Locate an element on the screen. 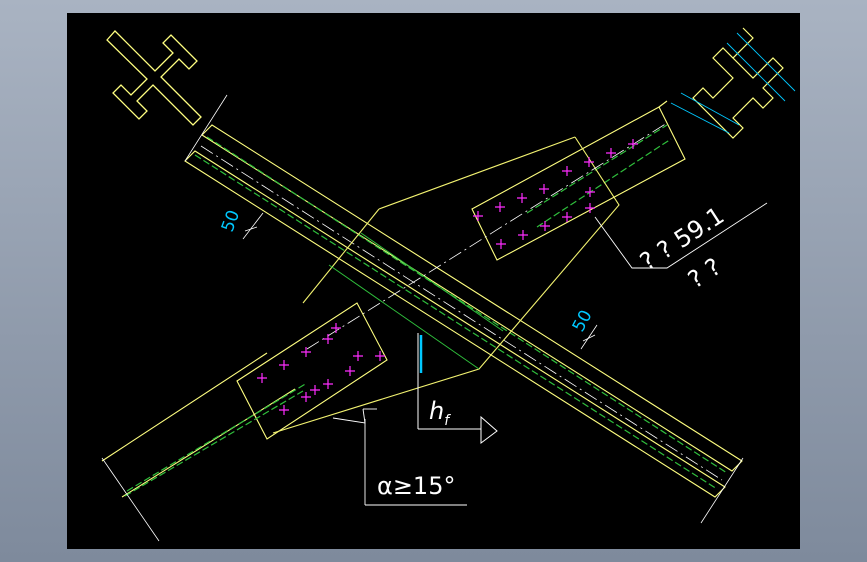 The height and width of the screenshot is (562, 867). weld-symbol-arrow-icon is located at coordinates (457, 388).